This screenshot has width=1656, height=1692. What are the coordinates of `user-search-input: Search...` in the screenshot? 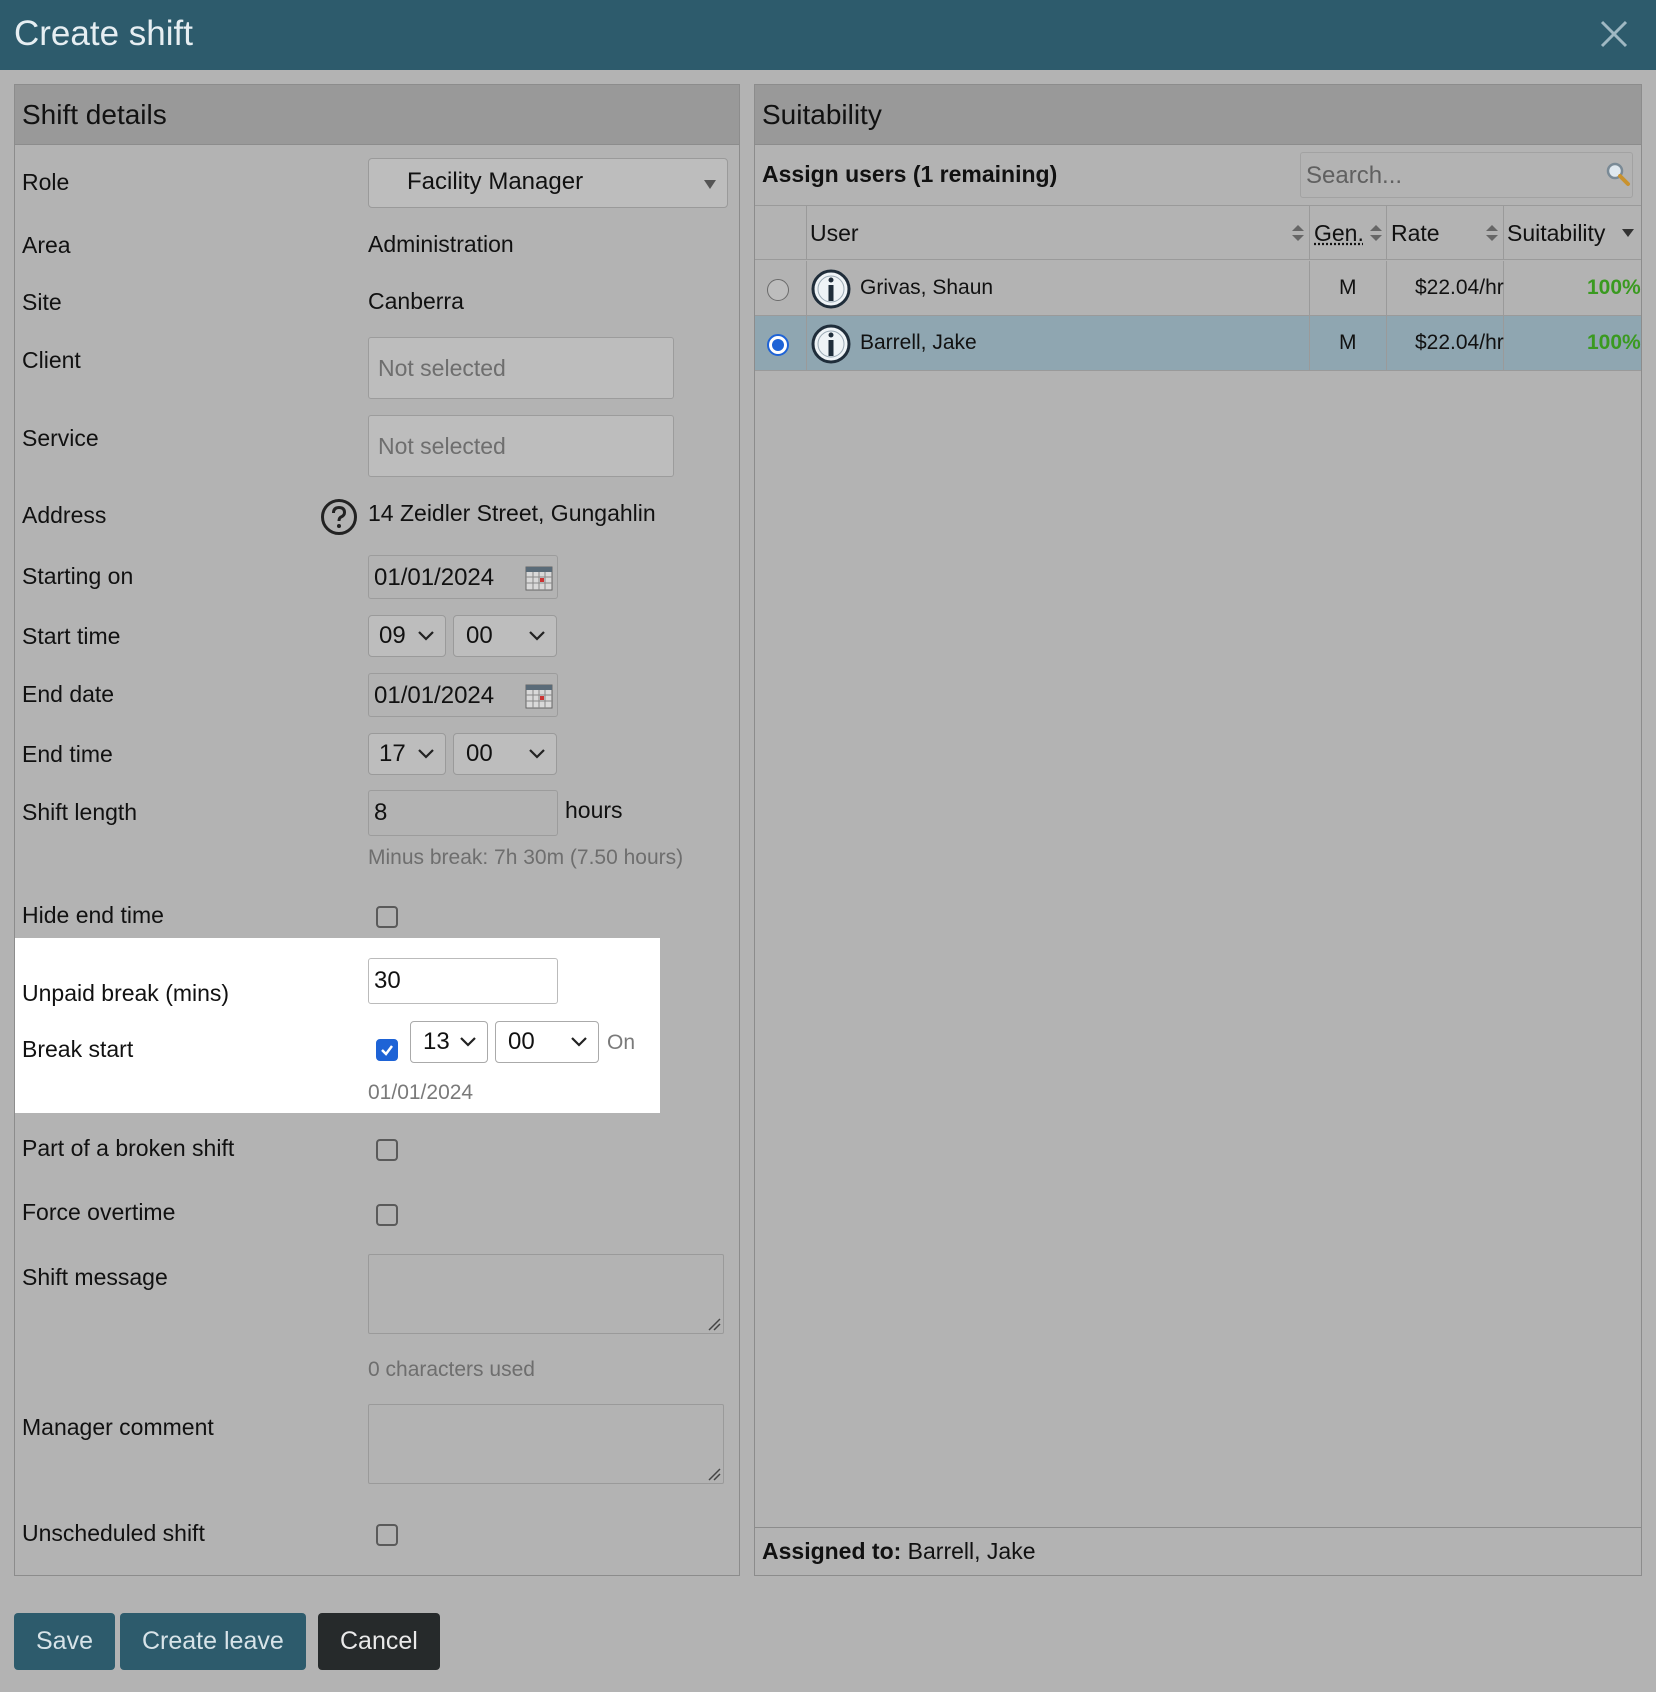 It's located at (1466, 175).